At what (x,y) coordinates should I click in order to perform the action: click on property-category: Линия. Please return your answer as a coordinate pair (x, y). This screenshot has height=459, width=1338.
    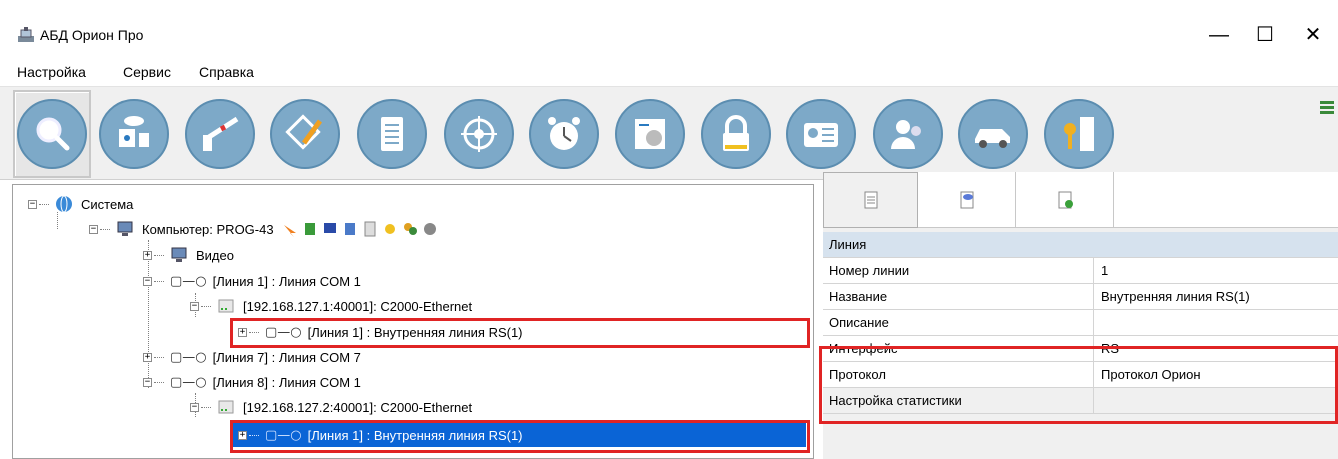
    Looking at the image, I should click on (1080, 245).